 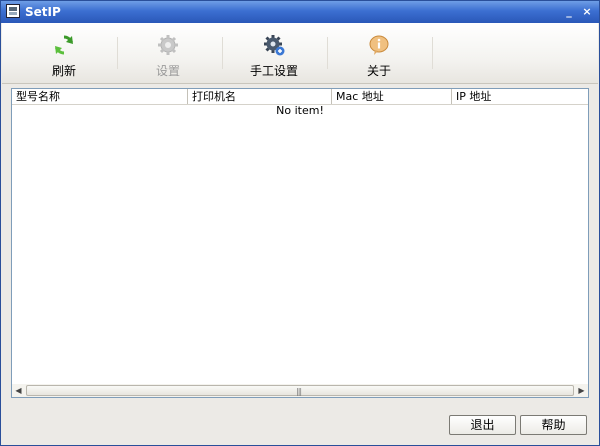 I want to click on scroll-left-icon: ◀, so click(x=18, y=390).